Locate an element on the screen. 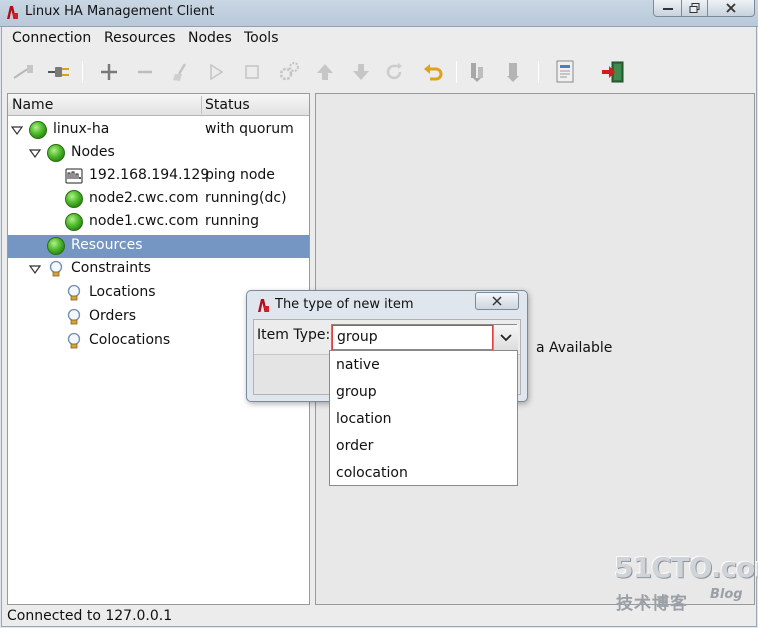 This screenshot has width=758, height=628. connect-icon is located at coordinates (58, 72).